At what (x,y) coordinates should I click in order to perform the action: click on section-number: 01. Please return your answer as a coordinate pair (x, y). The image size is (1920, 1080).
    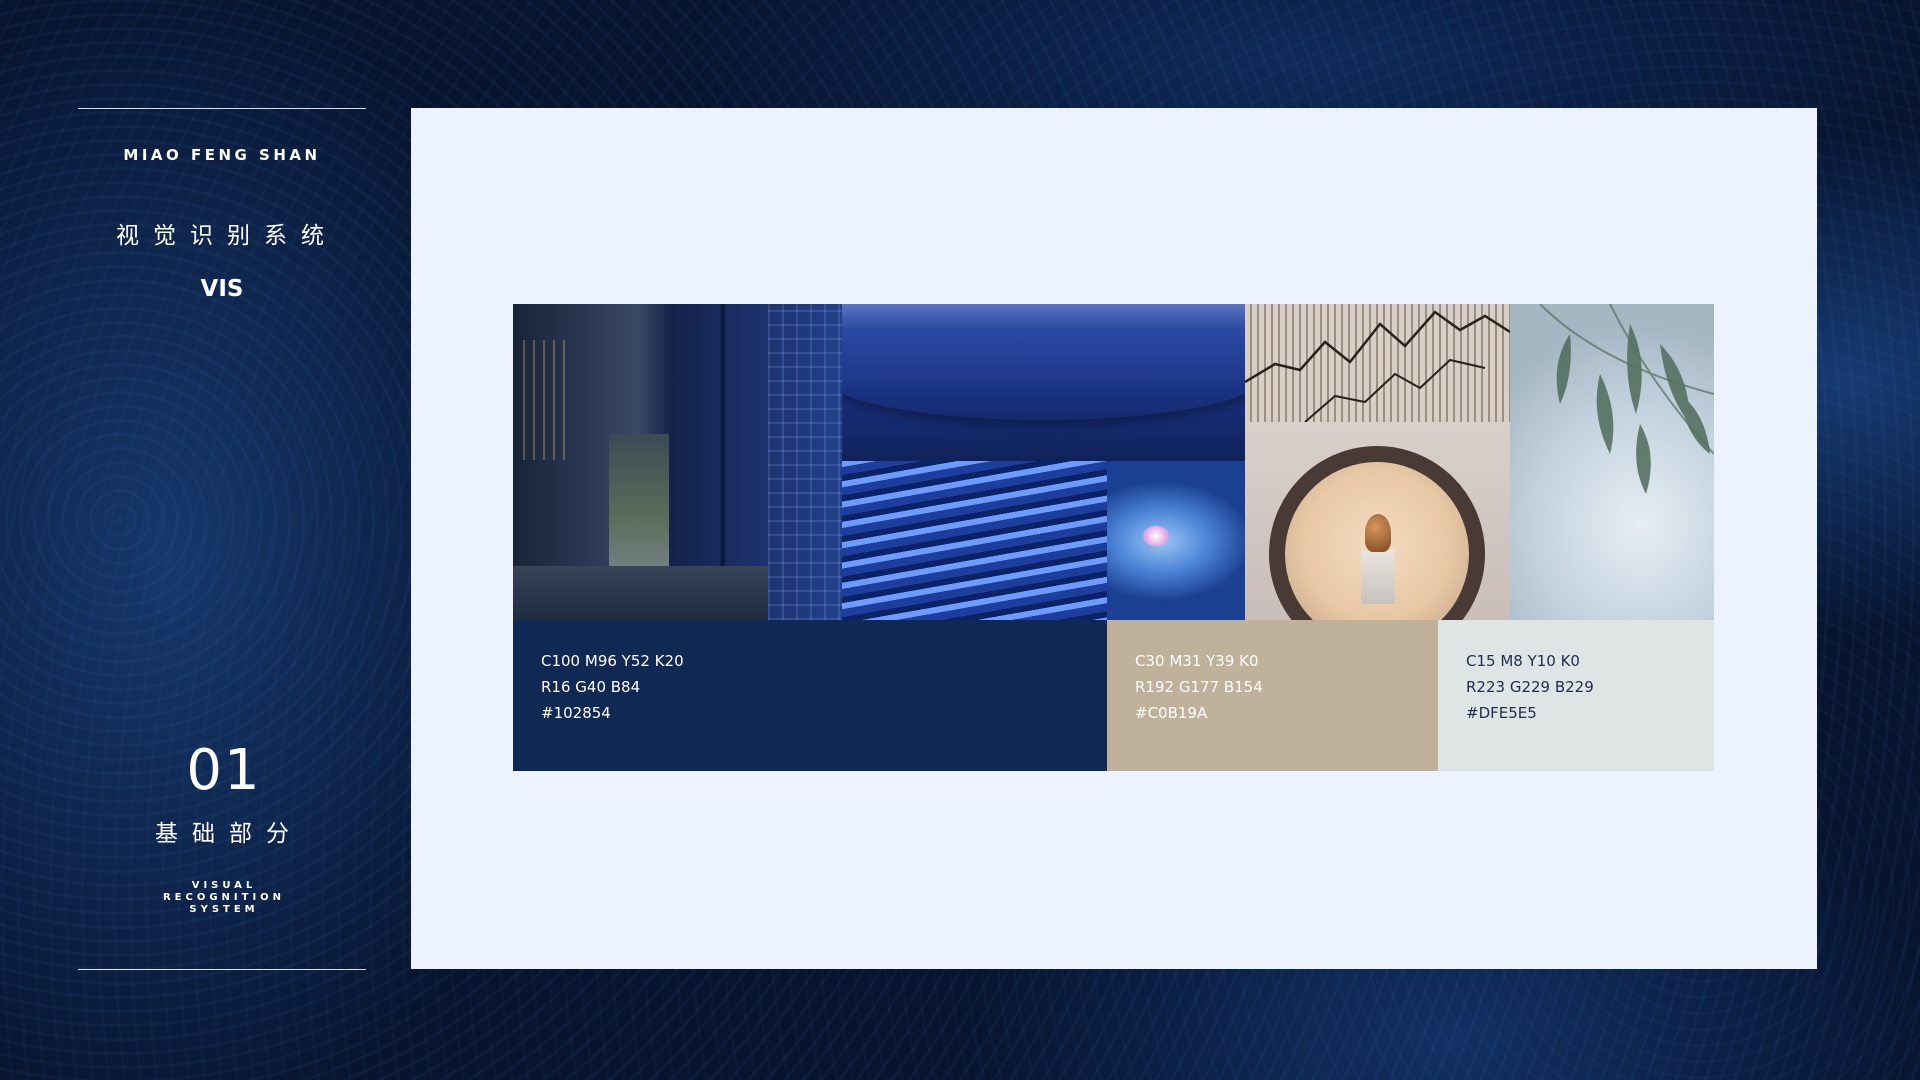
    Looking at the image, I should click on (224, 770).